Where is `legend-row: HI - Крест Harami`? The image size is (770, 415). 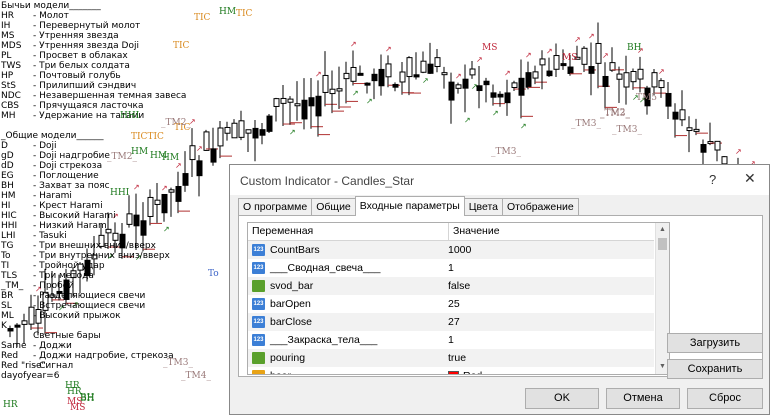 legend-row: HI - Крест Harami is located at coordinates (93, 206).